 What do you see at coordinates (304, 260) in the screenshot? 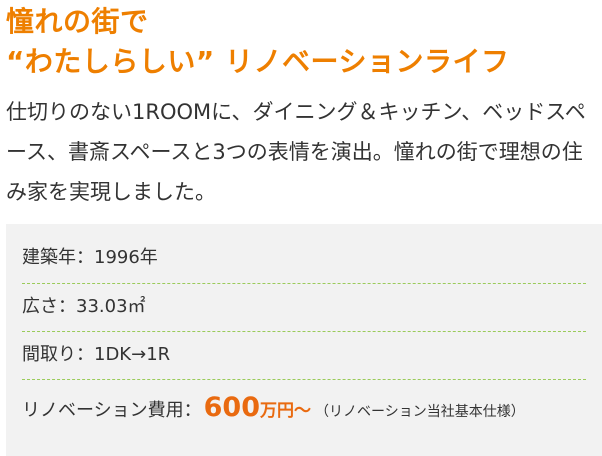
I see `spec-built-year: 建築年：1996年` at bounding box center [304, 260].